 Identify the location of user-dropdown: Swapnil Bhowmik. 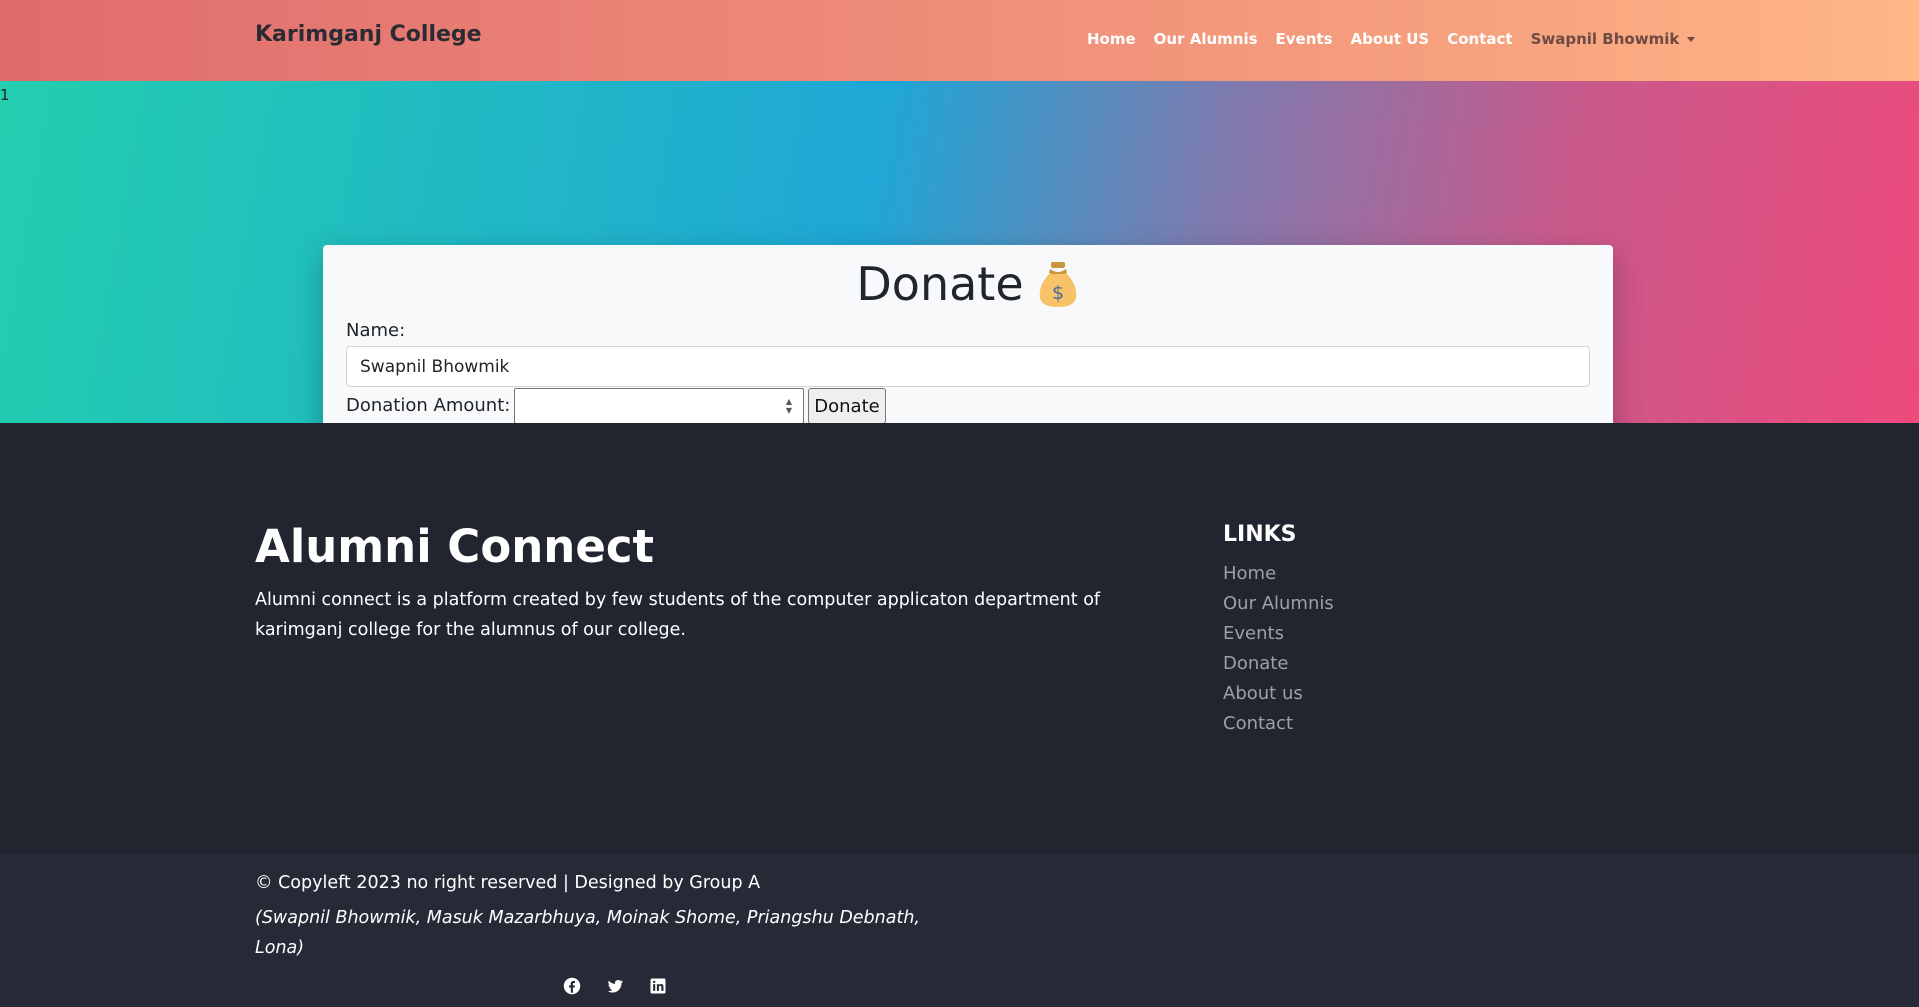
(1613, 39).